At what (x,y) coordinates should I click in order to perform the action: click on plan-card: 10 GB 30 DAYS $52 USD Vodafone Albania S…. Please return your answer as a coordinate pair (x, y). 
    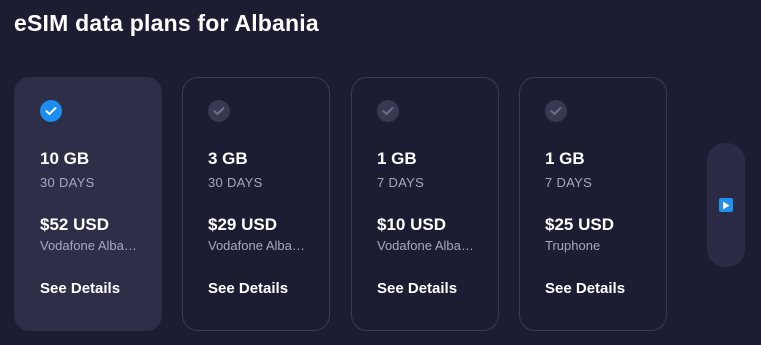
    Looking at the image, I should click on (88, 204).